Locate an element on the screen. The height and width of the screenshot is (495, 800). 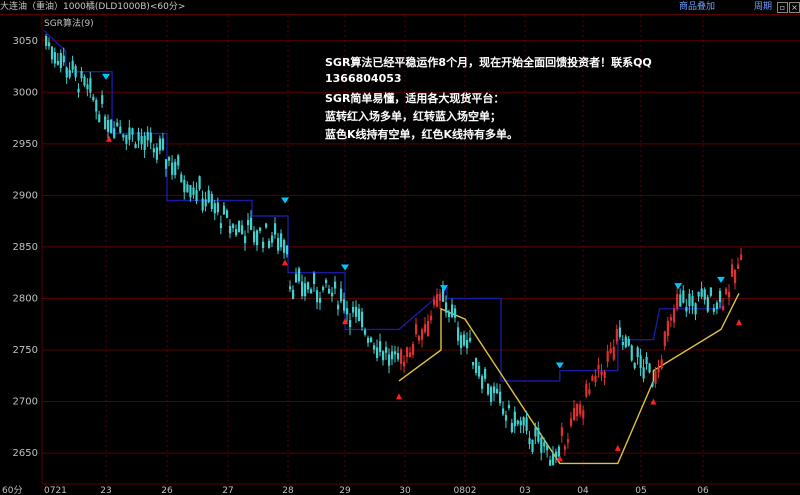
x-tick-label: 0802 is located at coordinates (465, 490).